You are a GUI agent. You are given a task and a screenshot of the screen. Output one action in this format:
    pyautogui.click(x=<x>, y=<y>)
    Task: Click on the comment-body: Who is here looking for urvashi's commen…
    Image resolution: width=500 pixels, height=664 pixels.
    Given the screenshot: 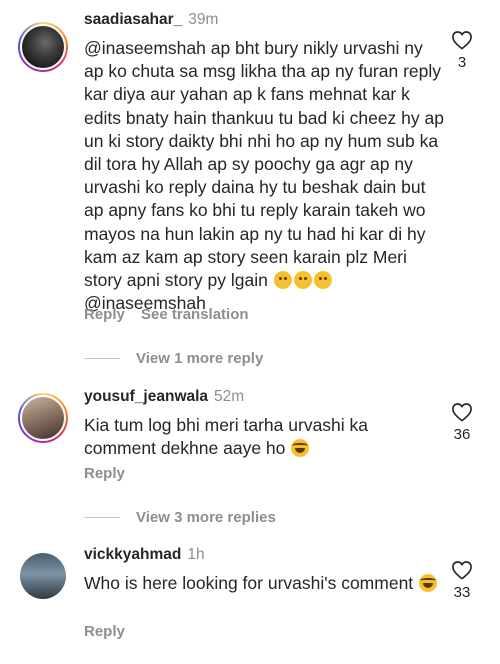 What is the action you would take?
    pyautogui.click(x=251, y=583)
    